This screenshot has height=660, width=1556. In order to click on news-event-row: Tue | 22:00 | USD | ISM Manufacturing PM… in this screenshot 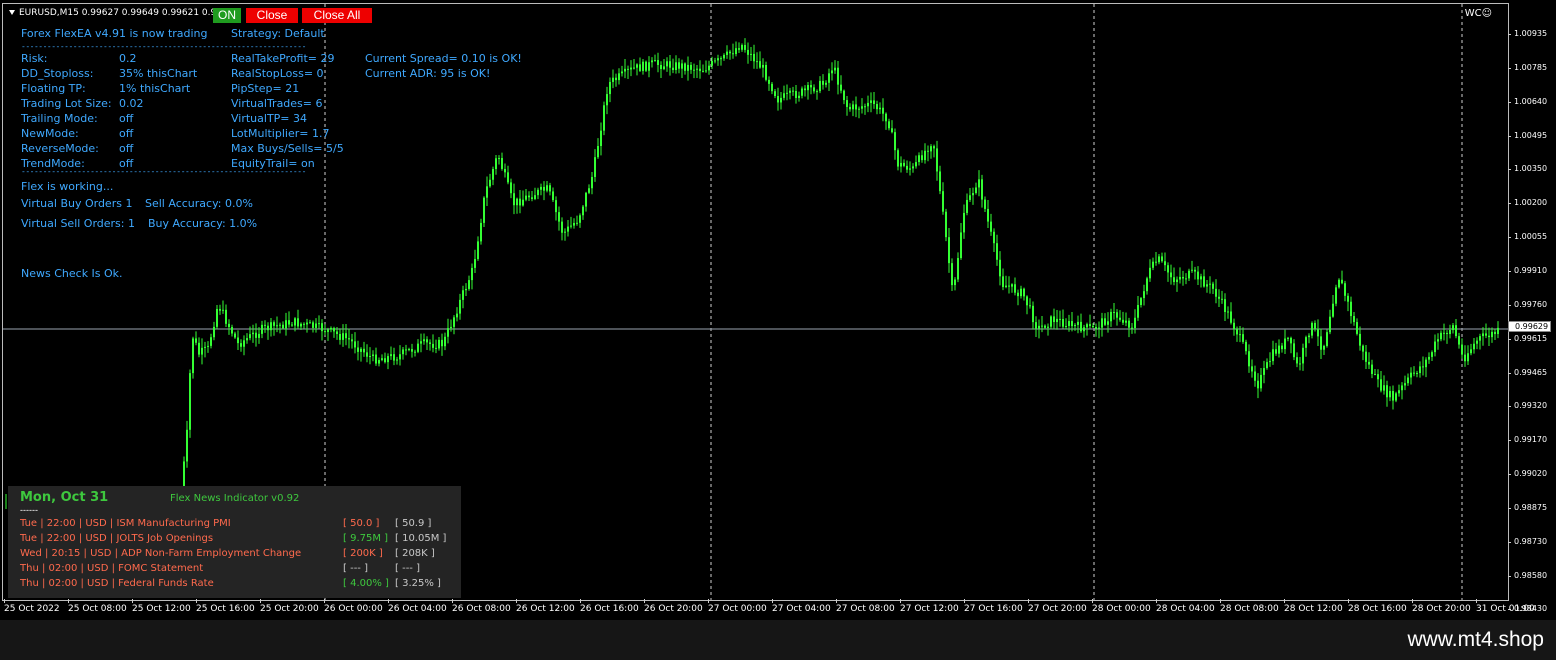, I will do `click(225, 523)`.